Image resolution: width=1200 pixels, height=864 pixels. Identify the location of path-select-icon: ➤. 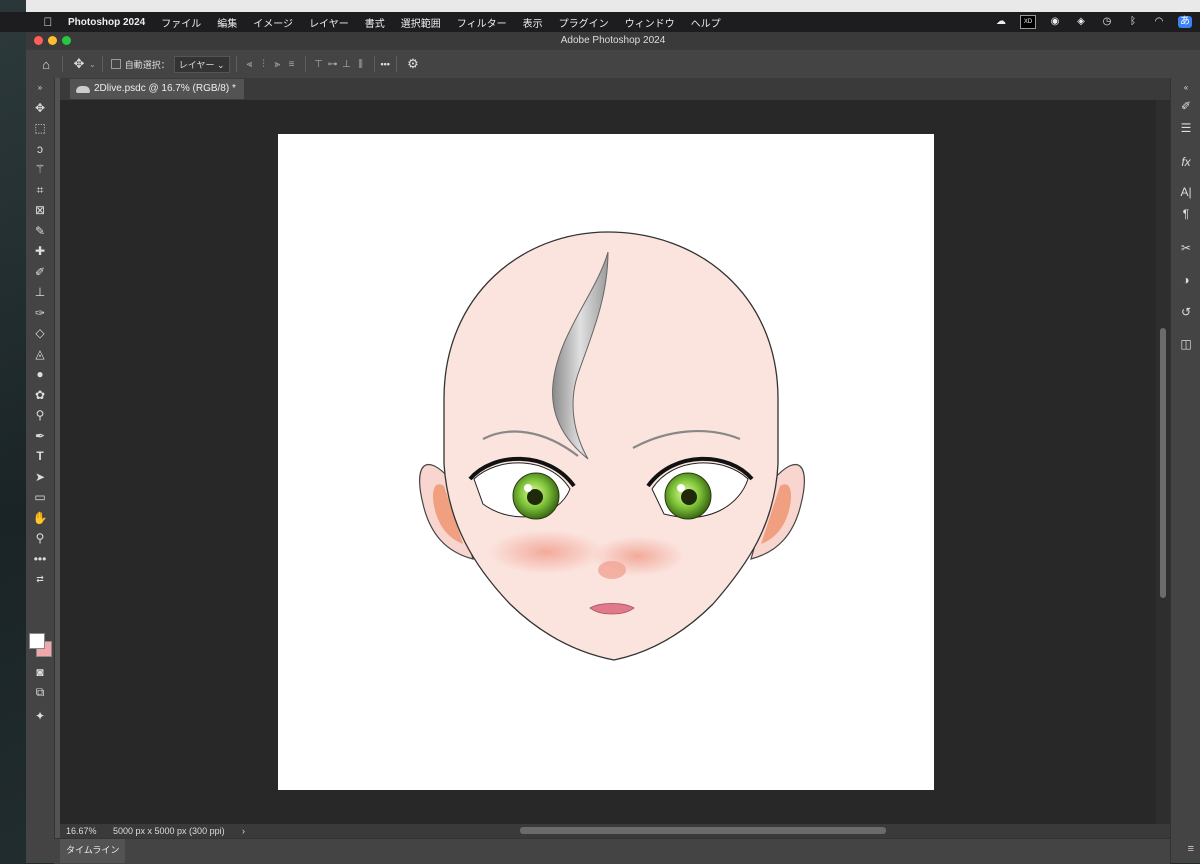
(40, 477).